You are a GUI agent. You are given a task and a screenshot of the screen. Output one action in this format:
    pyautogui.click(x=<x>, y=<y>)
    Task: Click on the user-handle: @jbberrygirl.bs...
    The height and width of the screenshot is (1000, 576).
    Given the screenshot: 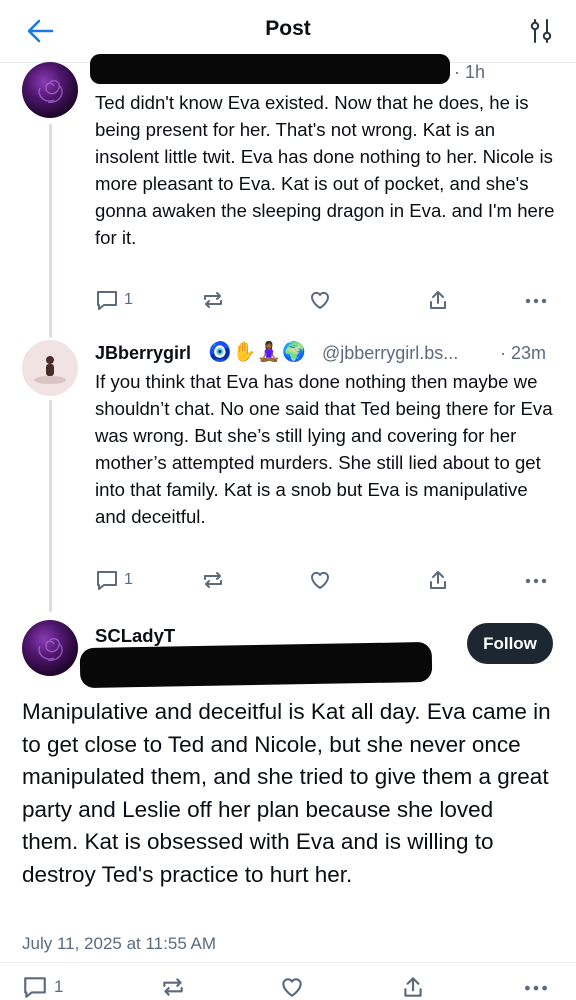 What is the action you would take?
    pyautogui.click(x=390, y=353)
    